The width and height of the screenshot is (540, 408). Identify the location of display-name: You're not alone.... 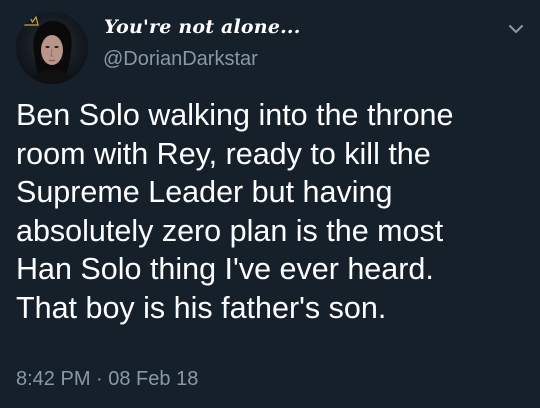
(202, 27).